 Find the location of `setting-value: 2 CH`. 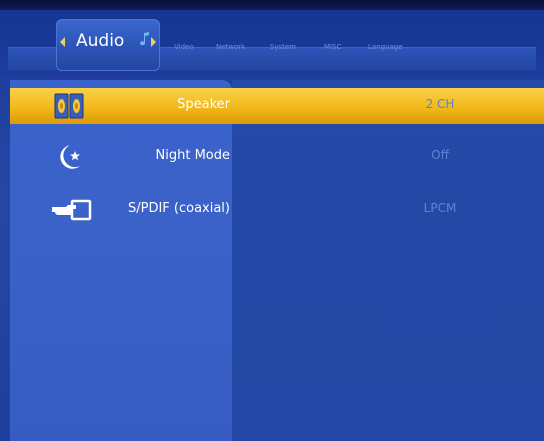

setting-value: 2 CH is located at coordinates (440, 104).